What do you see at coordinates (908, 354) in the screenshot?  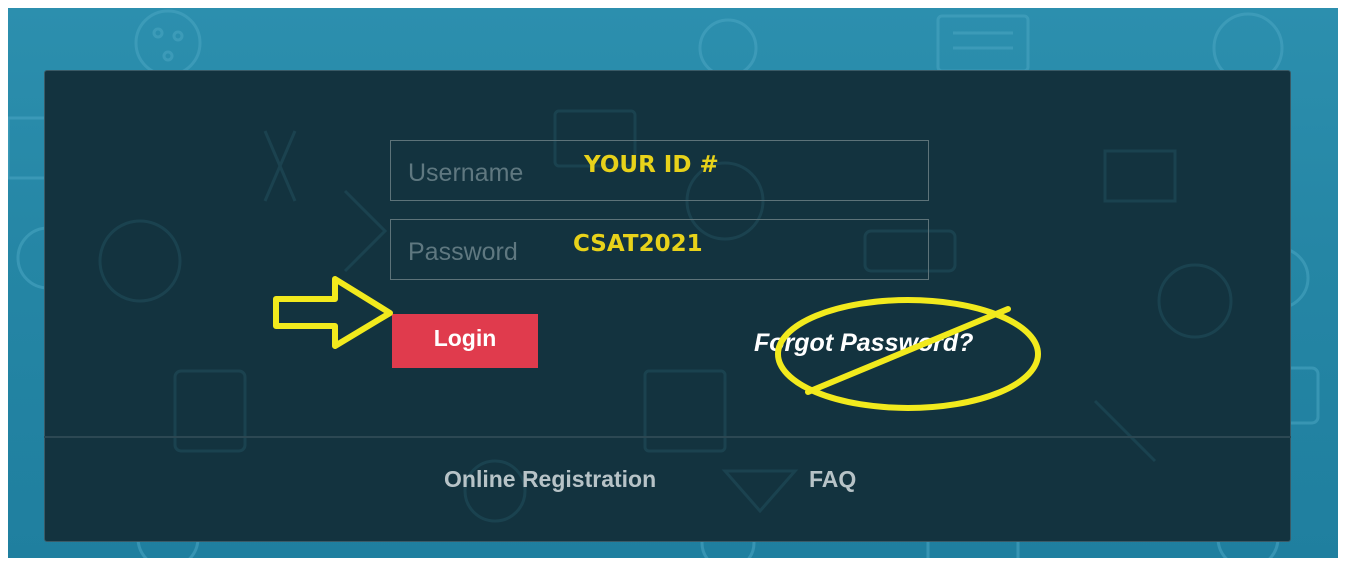 I see `prohibited-icon` at bounding box center [908, 354].